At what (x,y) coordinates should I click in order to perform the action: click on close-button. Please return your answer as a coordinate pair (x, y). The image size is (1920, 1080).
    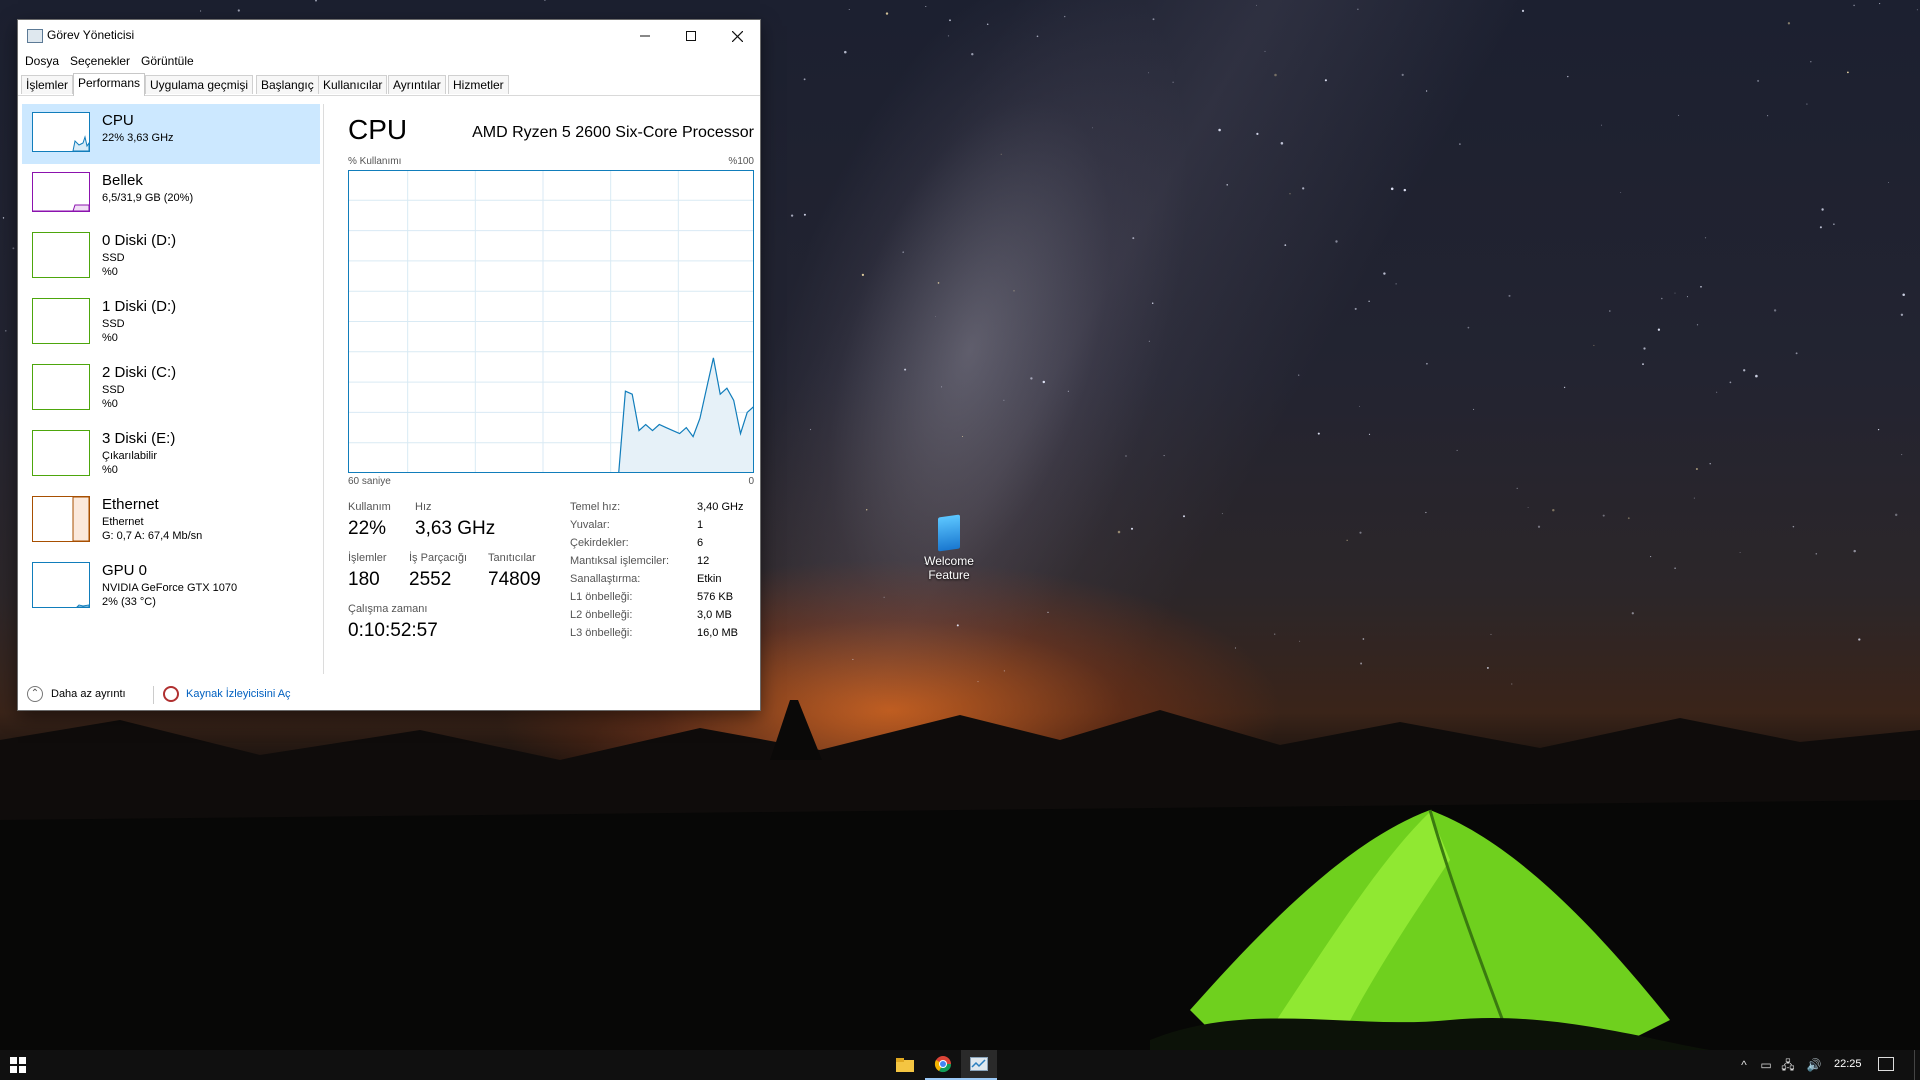
    Looking at the image, I should click on (737, 36).